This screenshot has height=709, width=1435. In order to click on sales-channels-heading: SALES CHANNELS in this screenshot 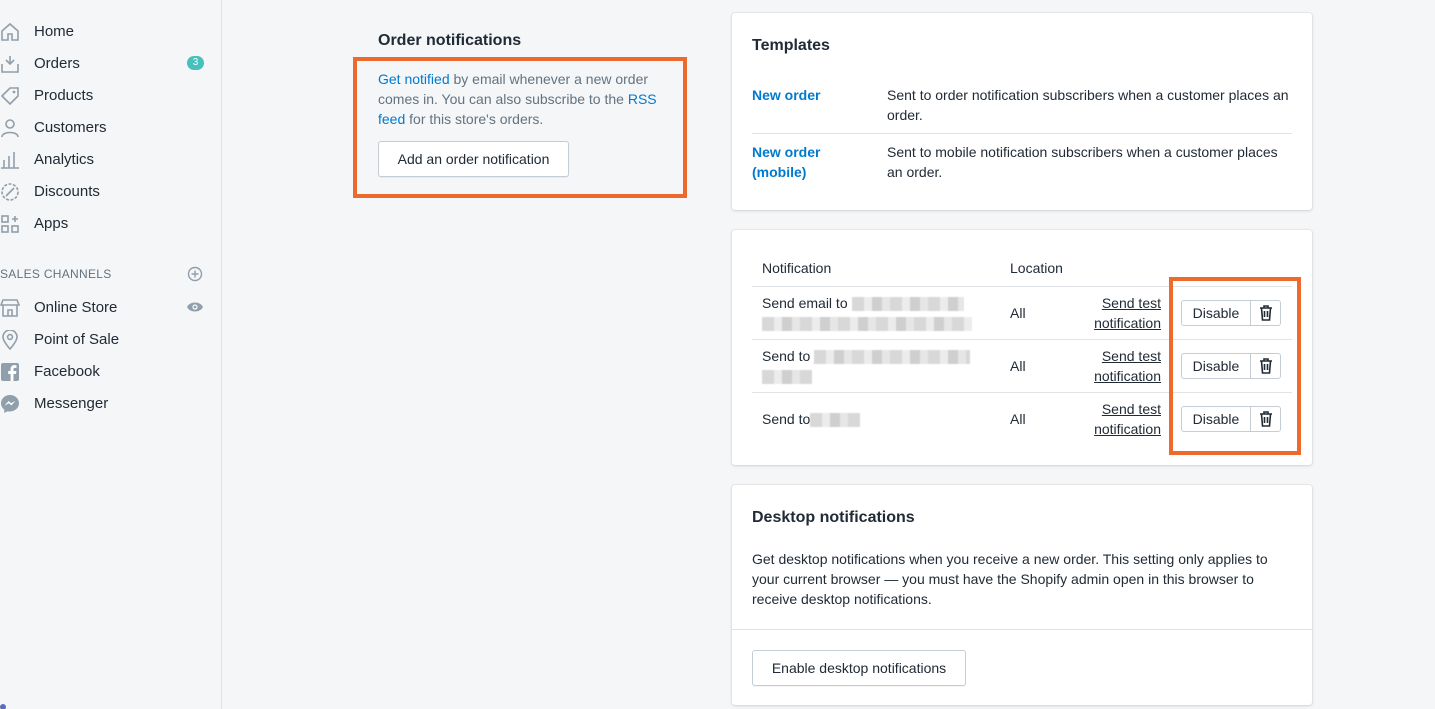, I will do `click(56, 274)`.